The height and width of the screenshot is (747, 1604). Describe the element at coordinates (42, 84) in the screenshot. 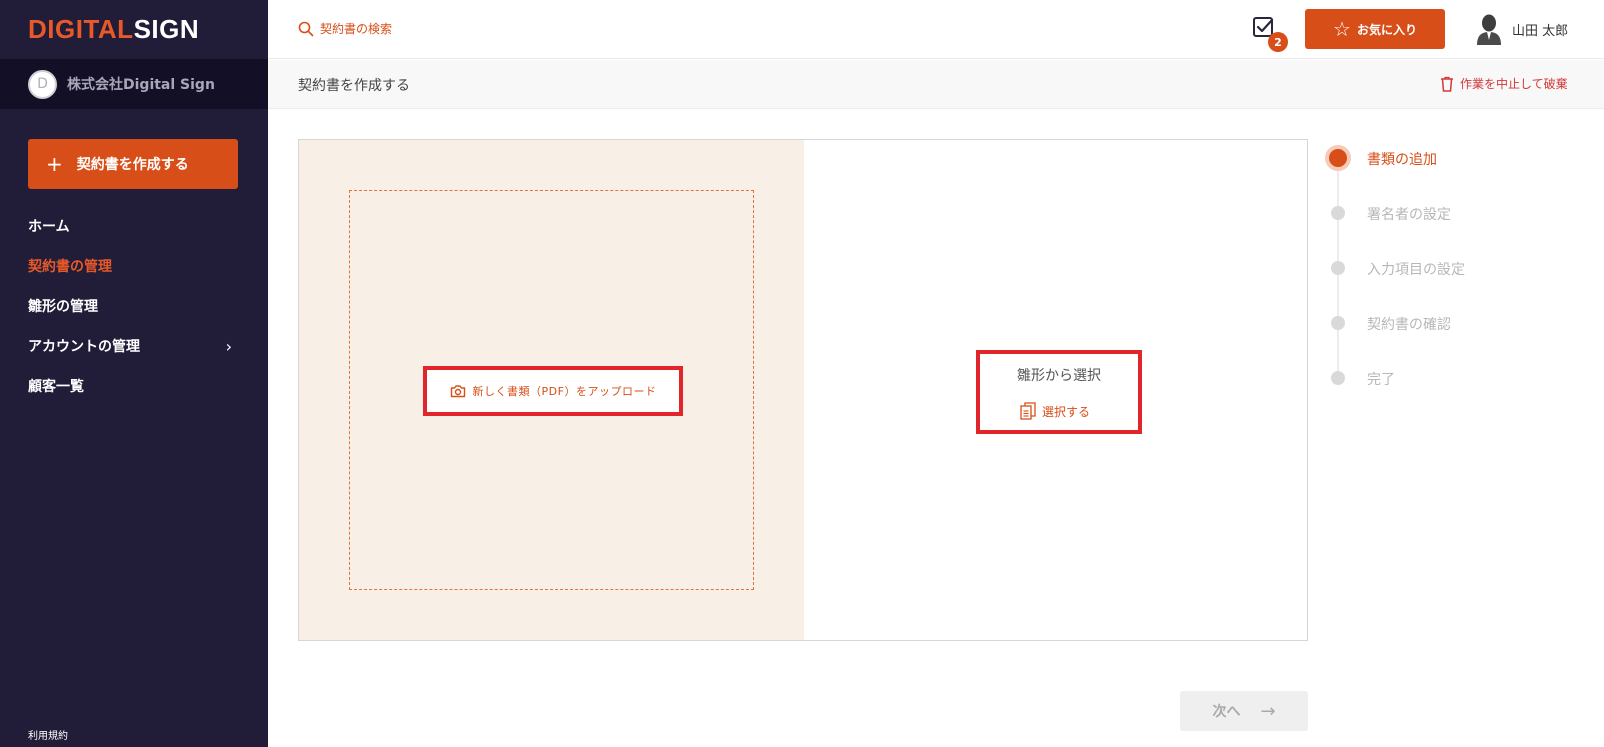

I see `company-avatar: D` at that location.